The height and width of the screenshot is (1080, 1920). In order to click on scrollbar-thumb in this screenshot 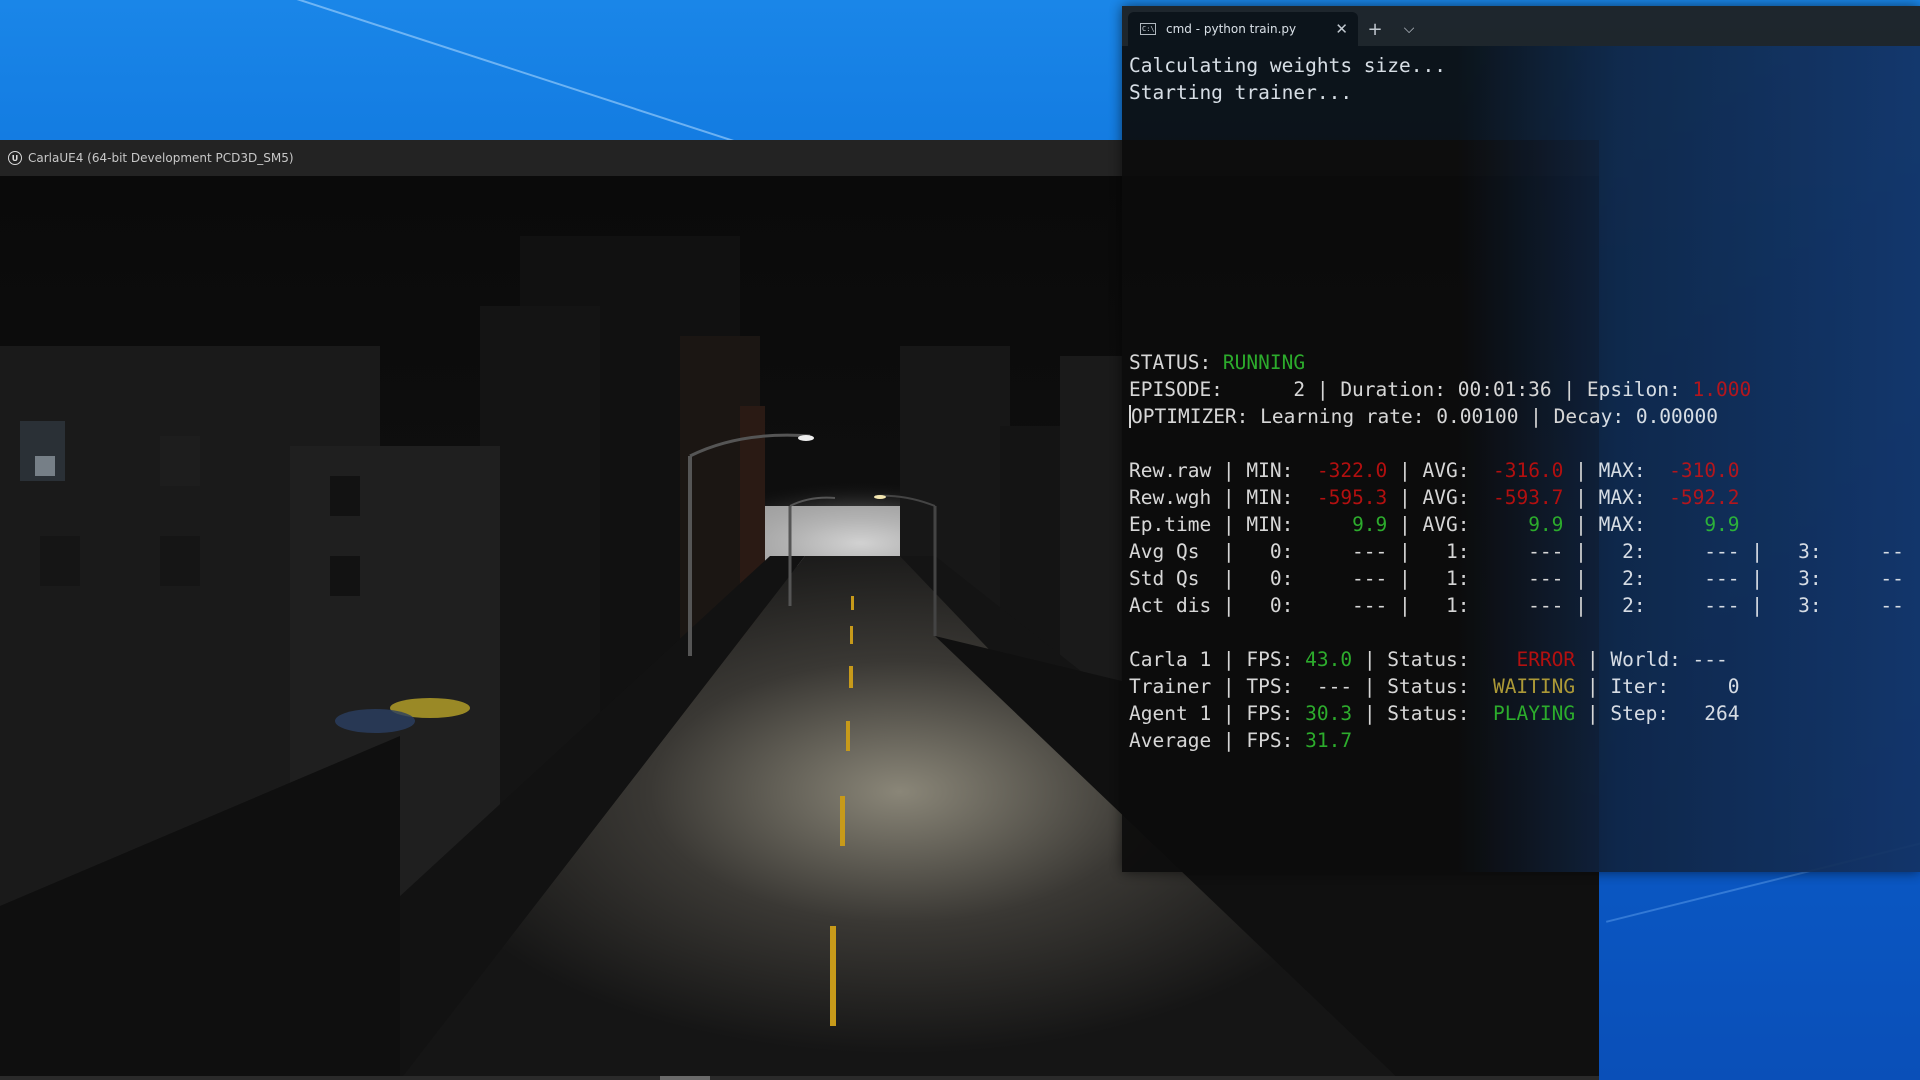, I will do `click(685, 1078)`.